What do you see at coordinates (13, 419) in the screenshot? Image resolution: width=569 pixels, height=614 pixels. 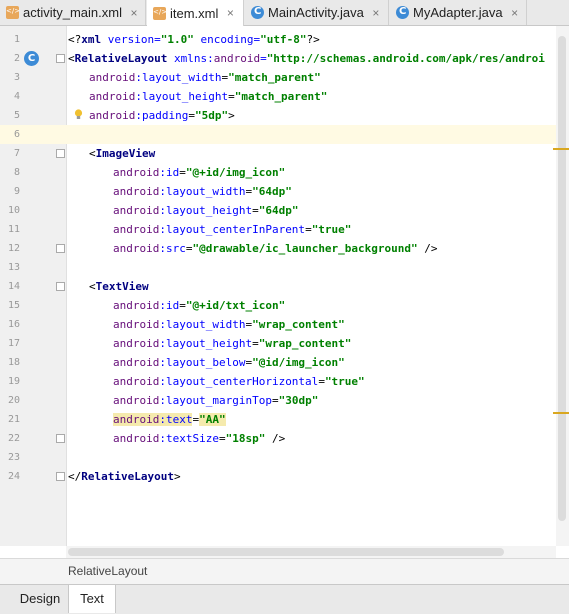 I see `line-number: 21` at bounding box center [13, 419].